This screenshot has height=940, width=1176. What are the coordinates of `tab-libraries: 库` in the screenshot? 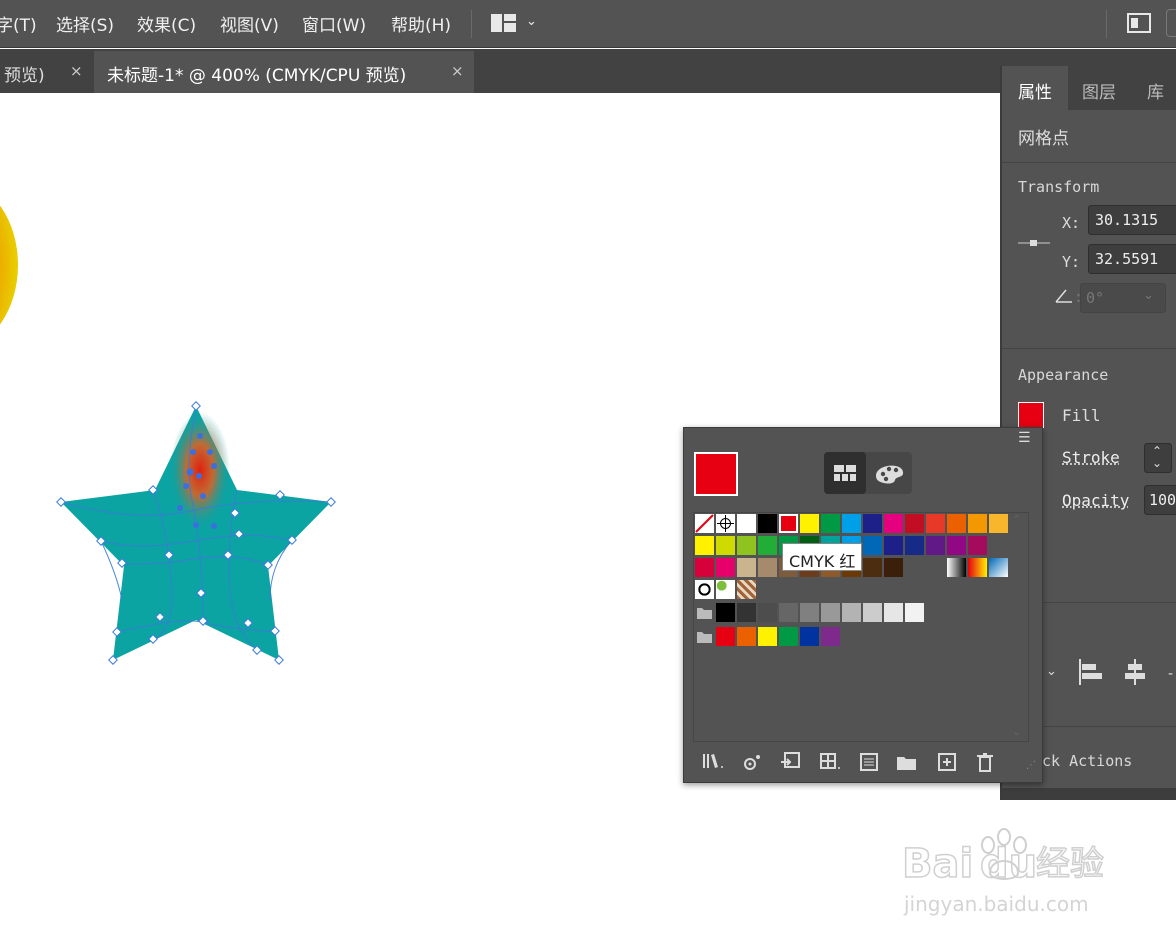 It's located at (1155, 90).